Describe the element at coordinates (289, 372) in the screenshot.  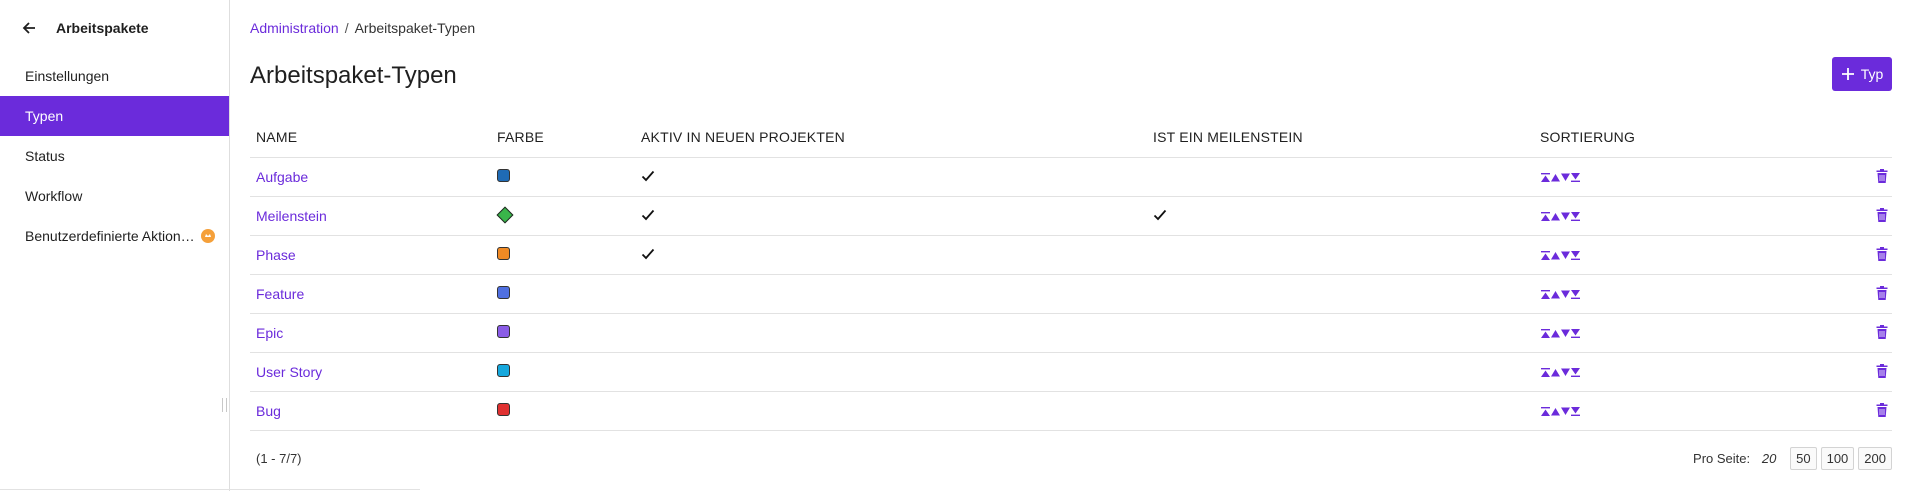
I see `type-name-link: User Story` at that location.